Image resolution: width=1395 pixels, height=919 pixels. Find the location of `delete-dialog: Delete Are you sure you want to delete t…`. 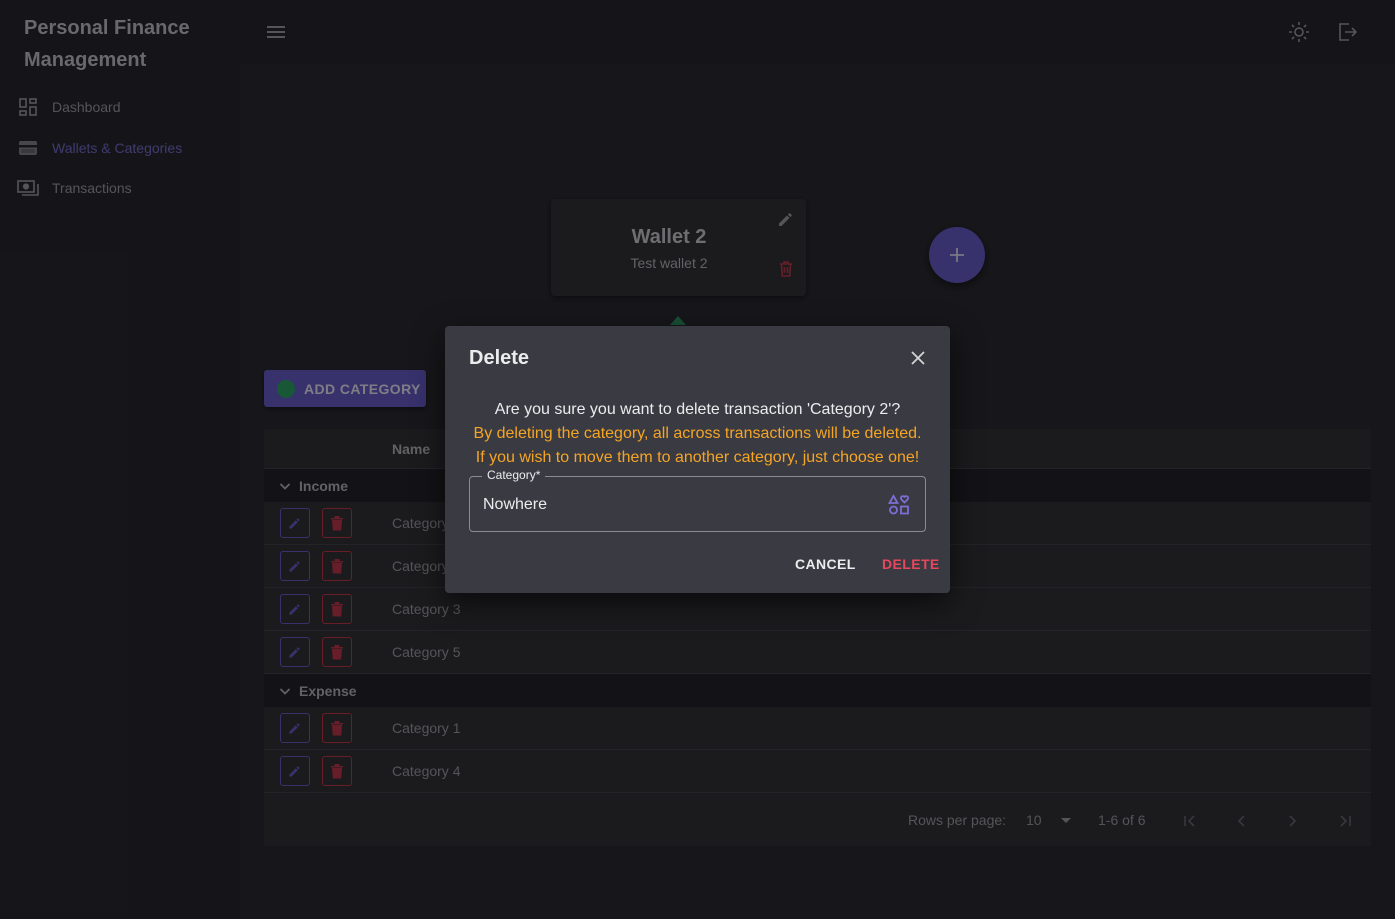

delete-dialog: Delete Are you sure you want to delete t… is located at coordinates (697, 459).